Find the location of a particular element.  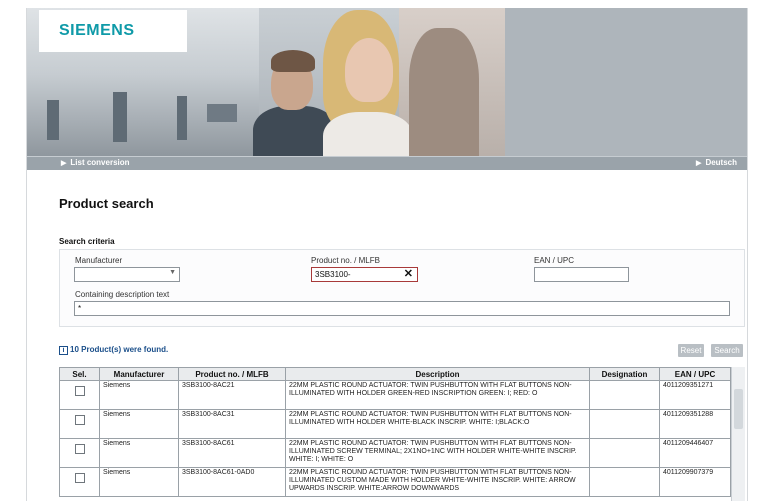

page-title: Product search is located at coordinates (106, 203).